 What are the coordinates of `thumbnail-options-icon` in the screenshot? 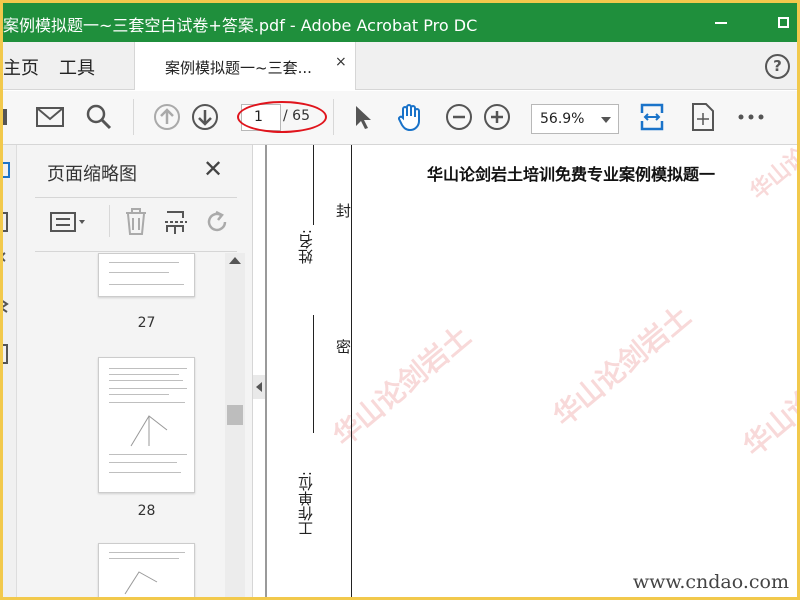 It's located at (69, 222).